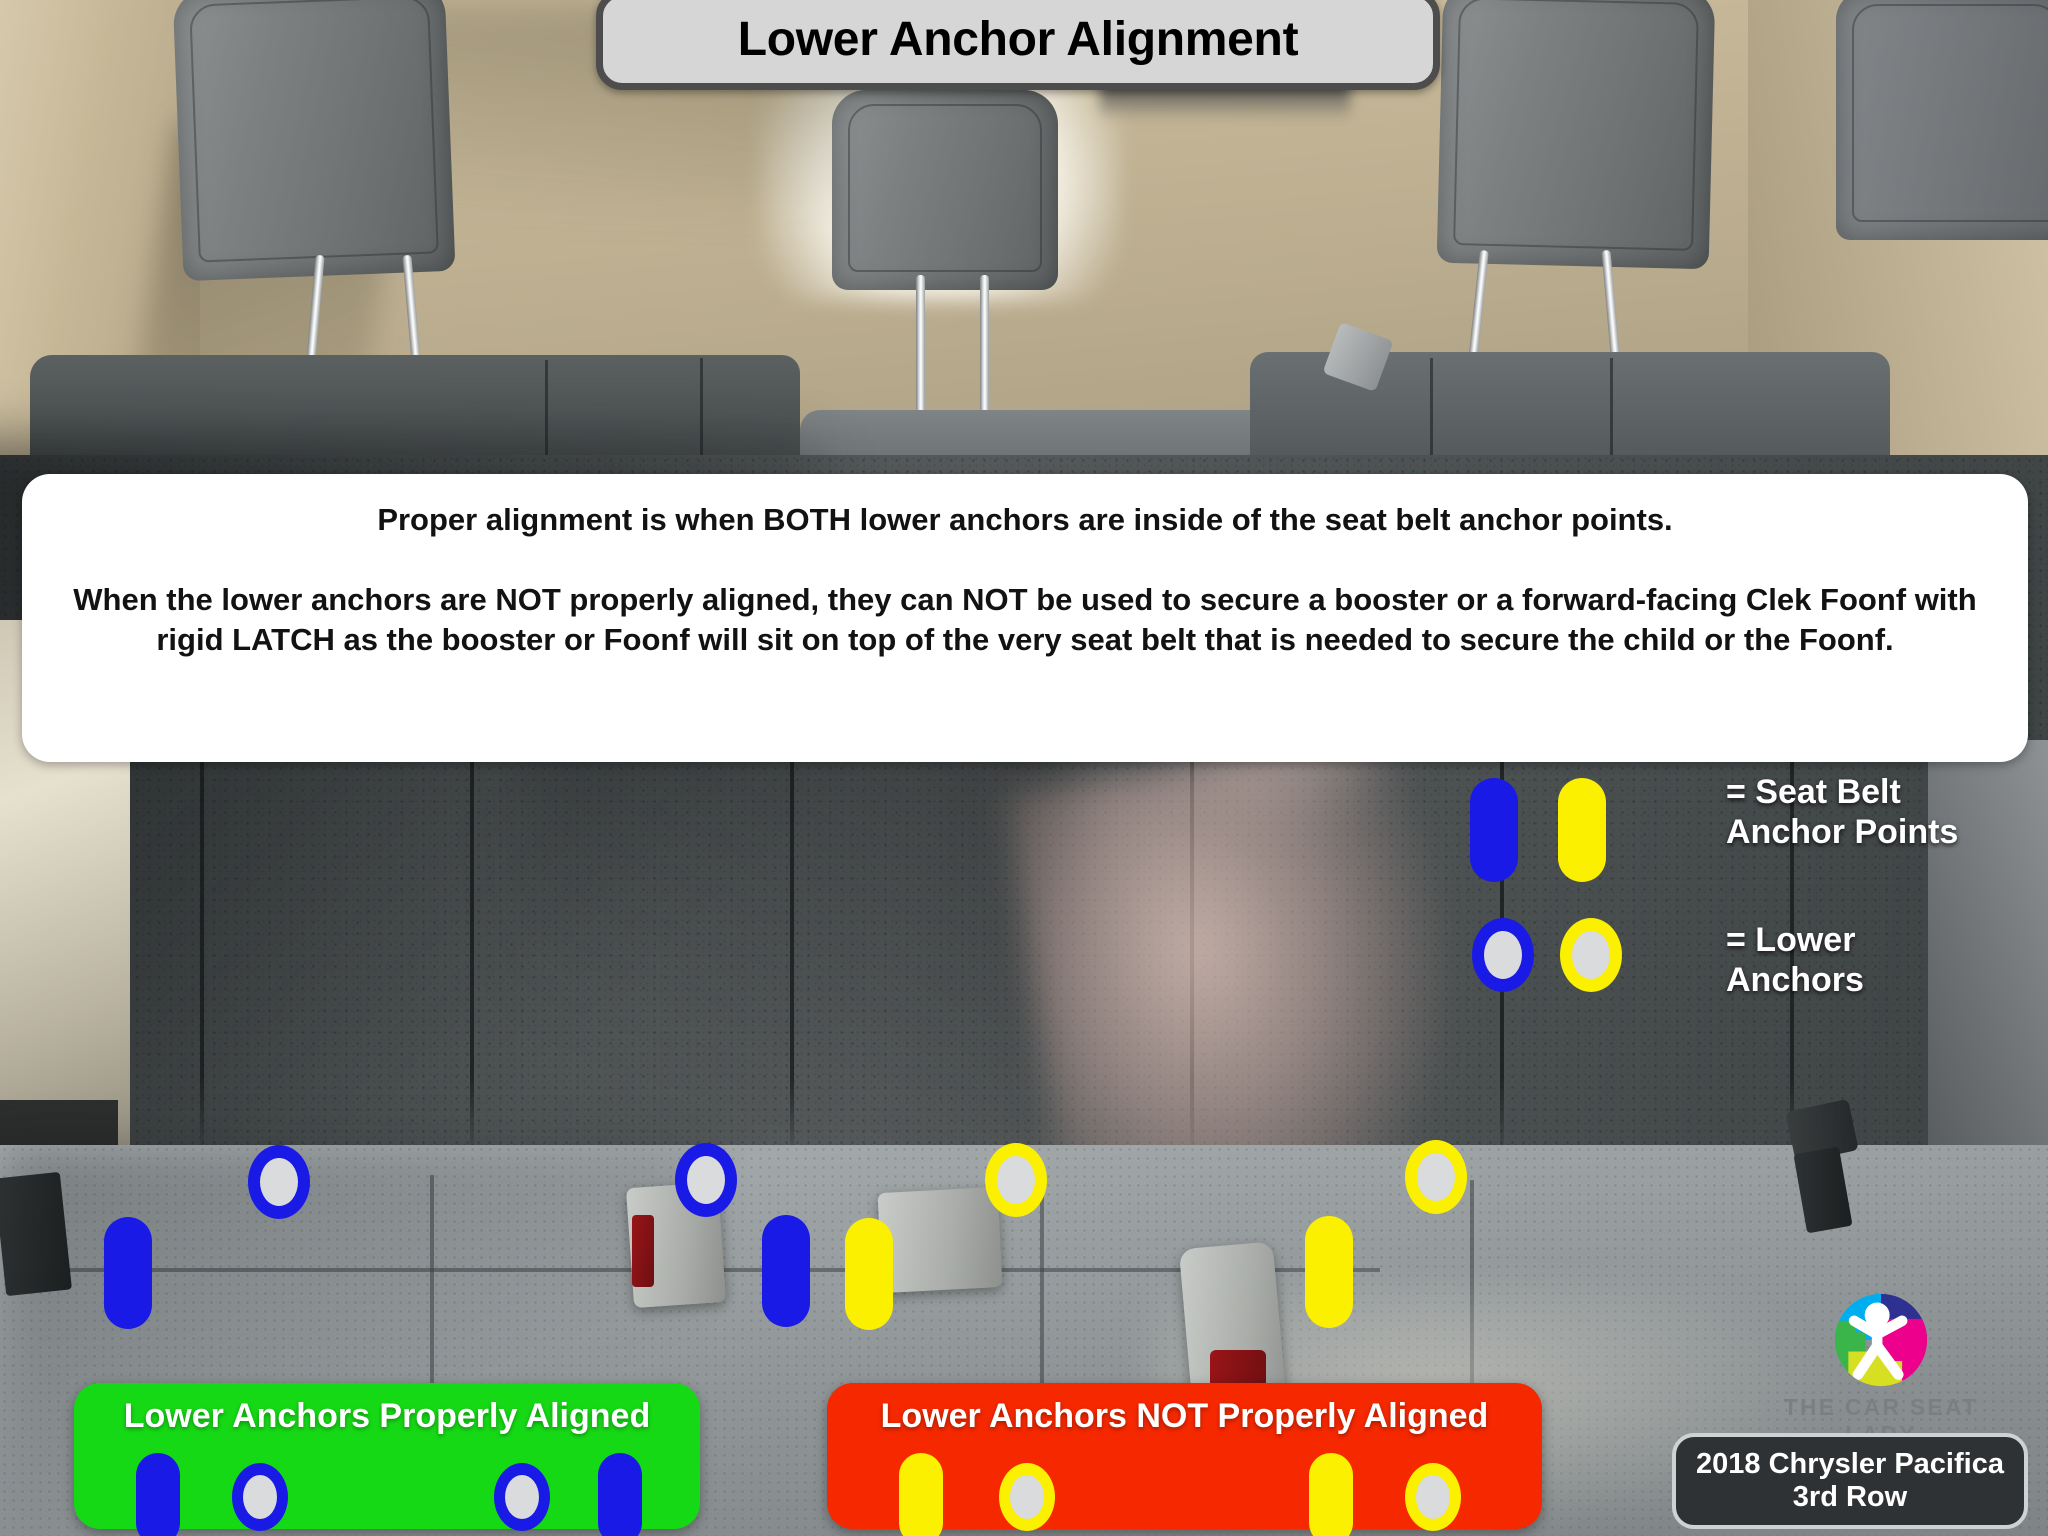  What do you see at coordinates (279, 1182) in the screenshot?
I see `lower-anchor-marker-left-inner-left` at bounding box center [279, 1182].